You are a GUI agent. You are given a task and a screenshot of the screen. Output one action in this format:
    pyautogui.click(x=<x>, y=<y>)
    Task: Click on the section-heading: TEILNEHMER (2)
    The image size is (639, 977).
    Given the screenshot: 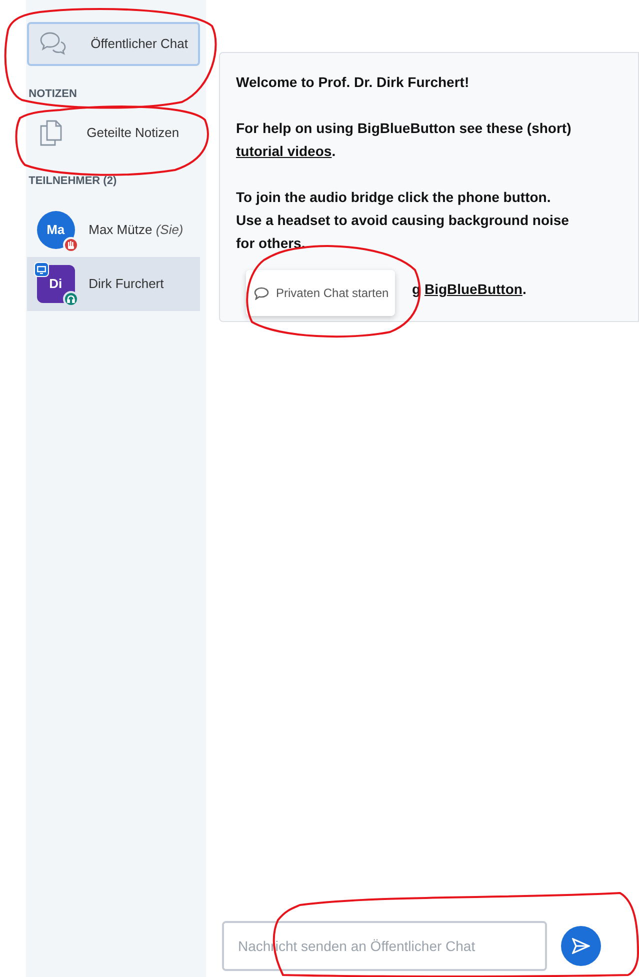 What is the action you would take?
    pyautogui.click(x=73, y=181)
    